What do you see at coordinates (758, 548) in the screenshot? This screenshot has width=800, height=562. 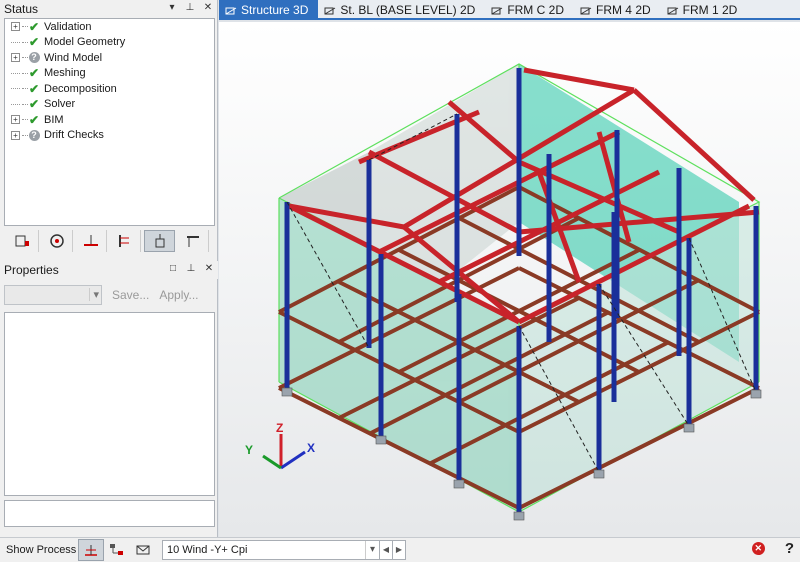 I see `error-icon: ✕` at bounding box center [758, 548].